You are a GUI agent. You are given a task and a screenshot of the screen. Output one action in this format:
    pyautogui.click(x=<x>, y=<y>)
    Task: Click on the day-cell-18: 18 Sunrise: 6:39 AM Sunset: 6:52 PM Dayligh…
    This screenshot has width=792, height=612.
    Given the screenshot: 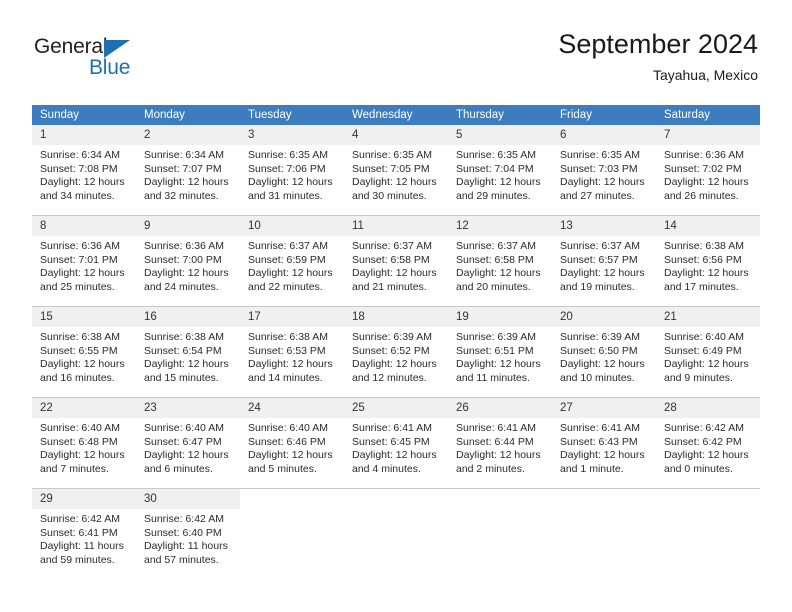 What is the action you would take?
    pyautogui.click(x=396, y=352)
    